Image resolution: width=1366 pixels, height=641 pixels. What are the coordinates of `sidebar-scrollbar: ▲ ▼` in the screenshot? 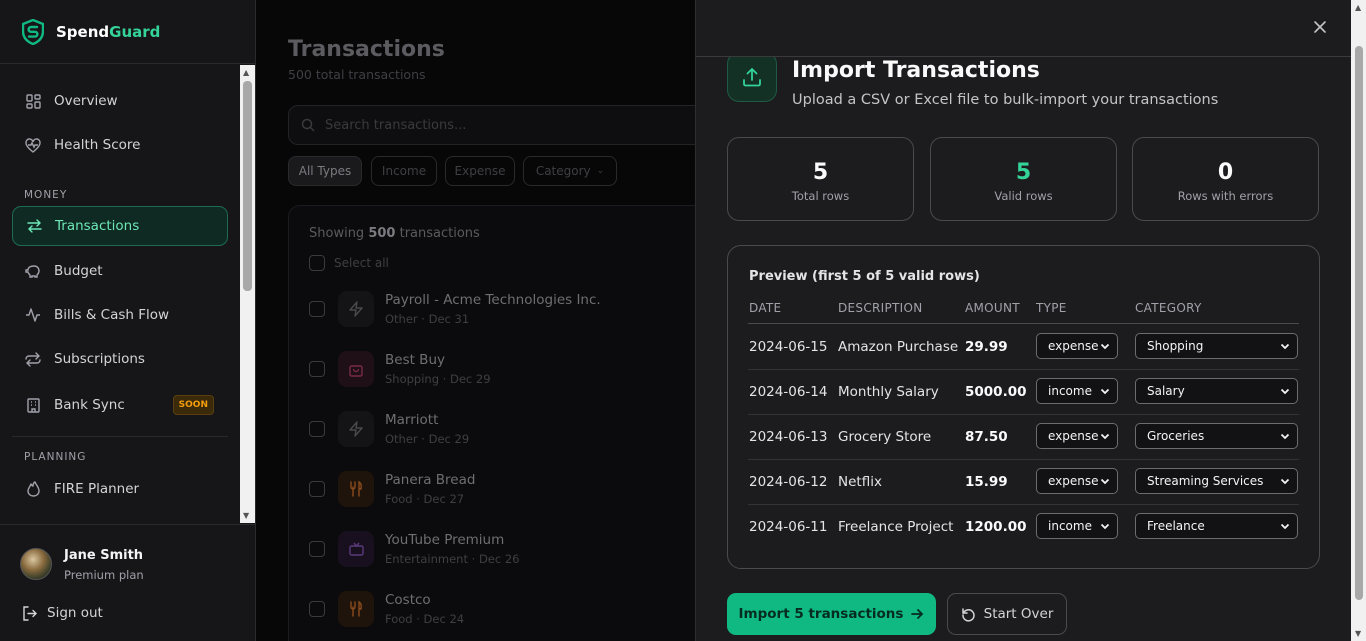 It's located at (247, 294).